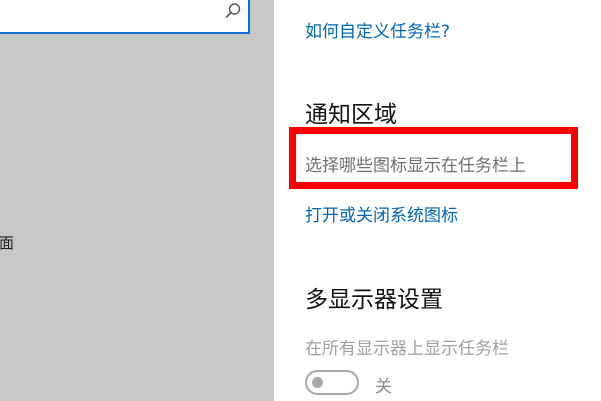 Image resolution: width=601 pixels, height=401 pixels. Describe the element at coordinates (407, 349) in the screenshot. I see `show-on-all-displays-label: 在所有显示器上显示任务栏` at that location.